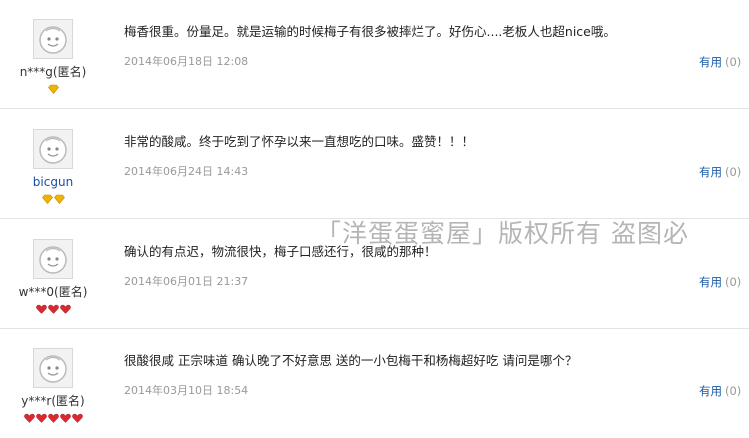 The width and height of the screenshot is (749, 438). Describe the element at coordinates (186, 171) in the screenshot. I see `review-date: 2014年06月24日 14:43` at that location.